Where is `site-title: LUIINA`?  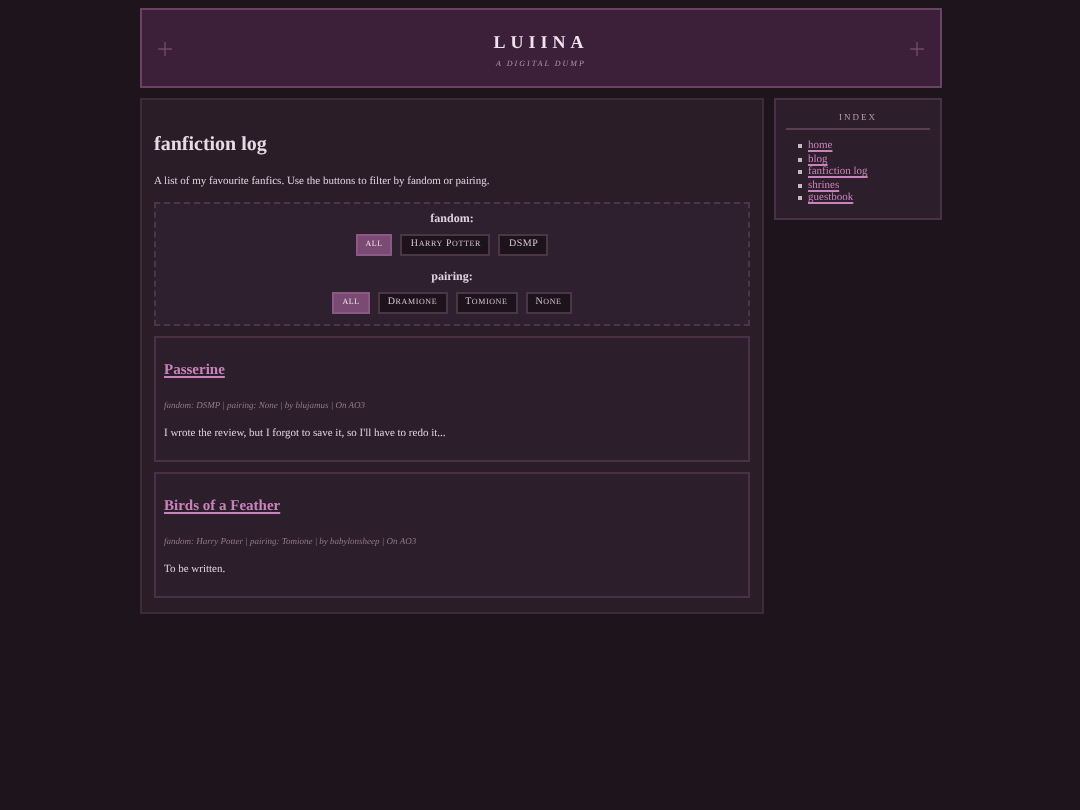 site-title: LUIINA is located at coordinates (541, 42).